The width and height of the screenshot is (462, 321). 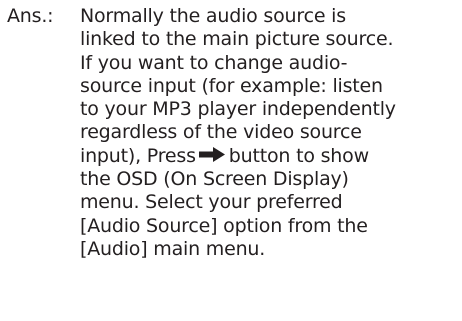 What do you see at coordinates (237, 39) in the screenshot?
I see `answer-line: linked to the main picture source.` at bounding box center [237, 39].